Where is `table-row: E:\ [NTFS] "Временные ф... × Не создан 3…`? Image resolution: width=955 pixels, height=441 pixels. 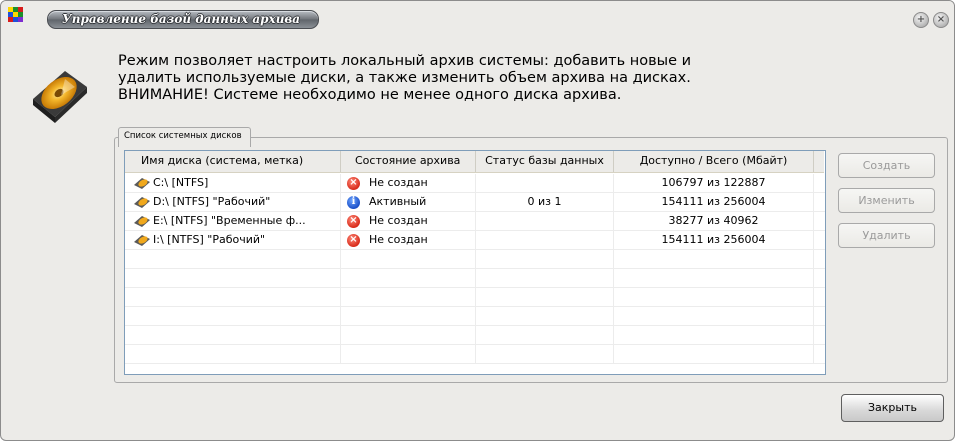
table-row: E:\ [NTFS] "Временные ф... × Не создан 3… is located at coordinates (475, 221).